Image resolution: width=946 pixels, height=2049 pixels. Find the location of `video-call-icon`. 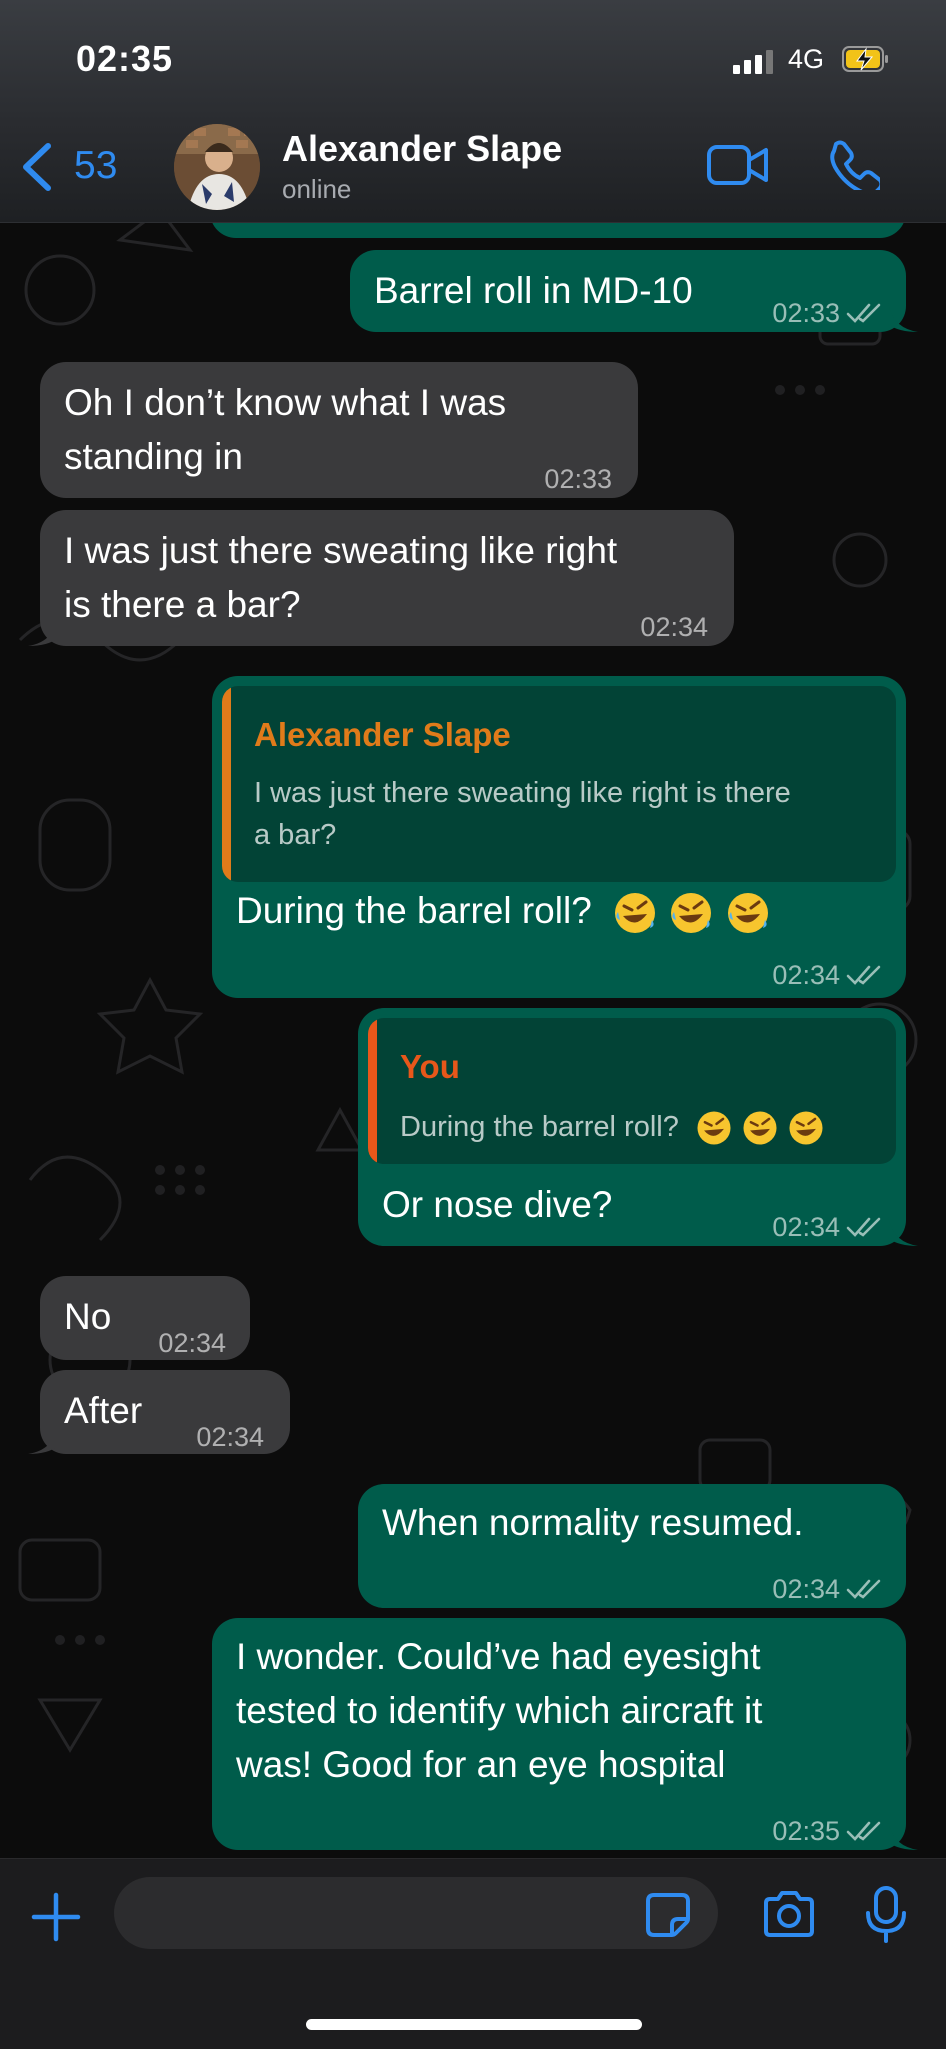

video-call-icon is located at coordinates (738, 165).